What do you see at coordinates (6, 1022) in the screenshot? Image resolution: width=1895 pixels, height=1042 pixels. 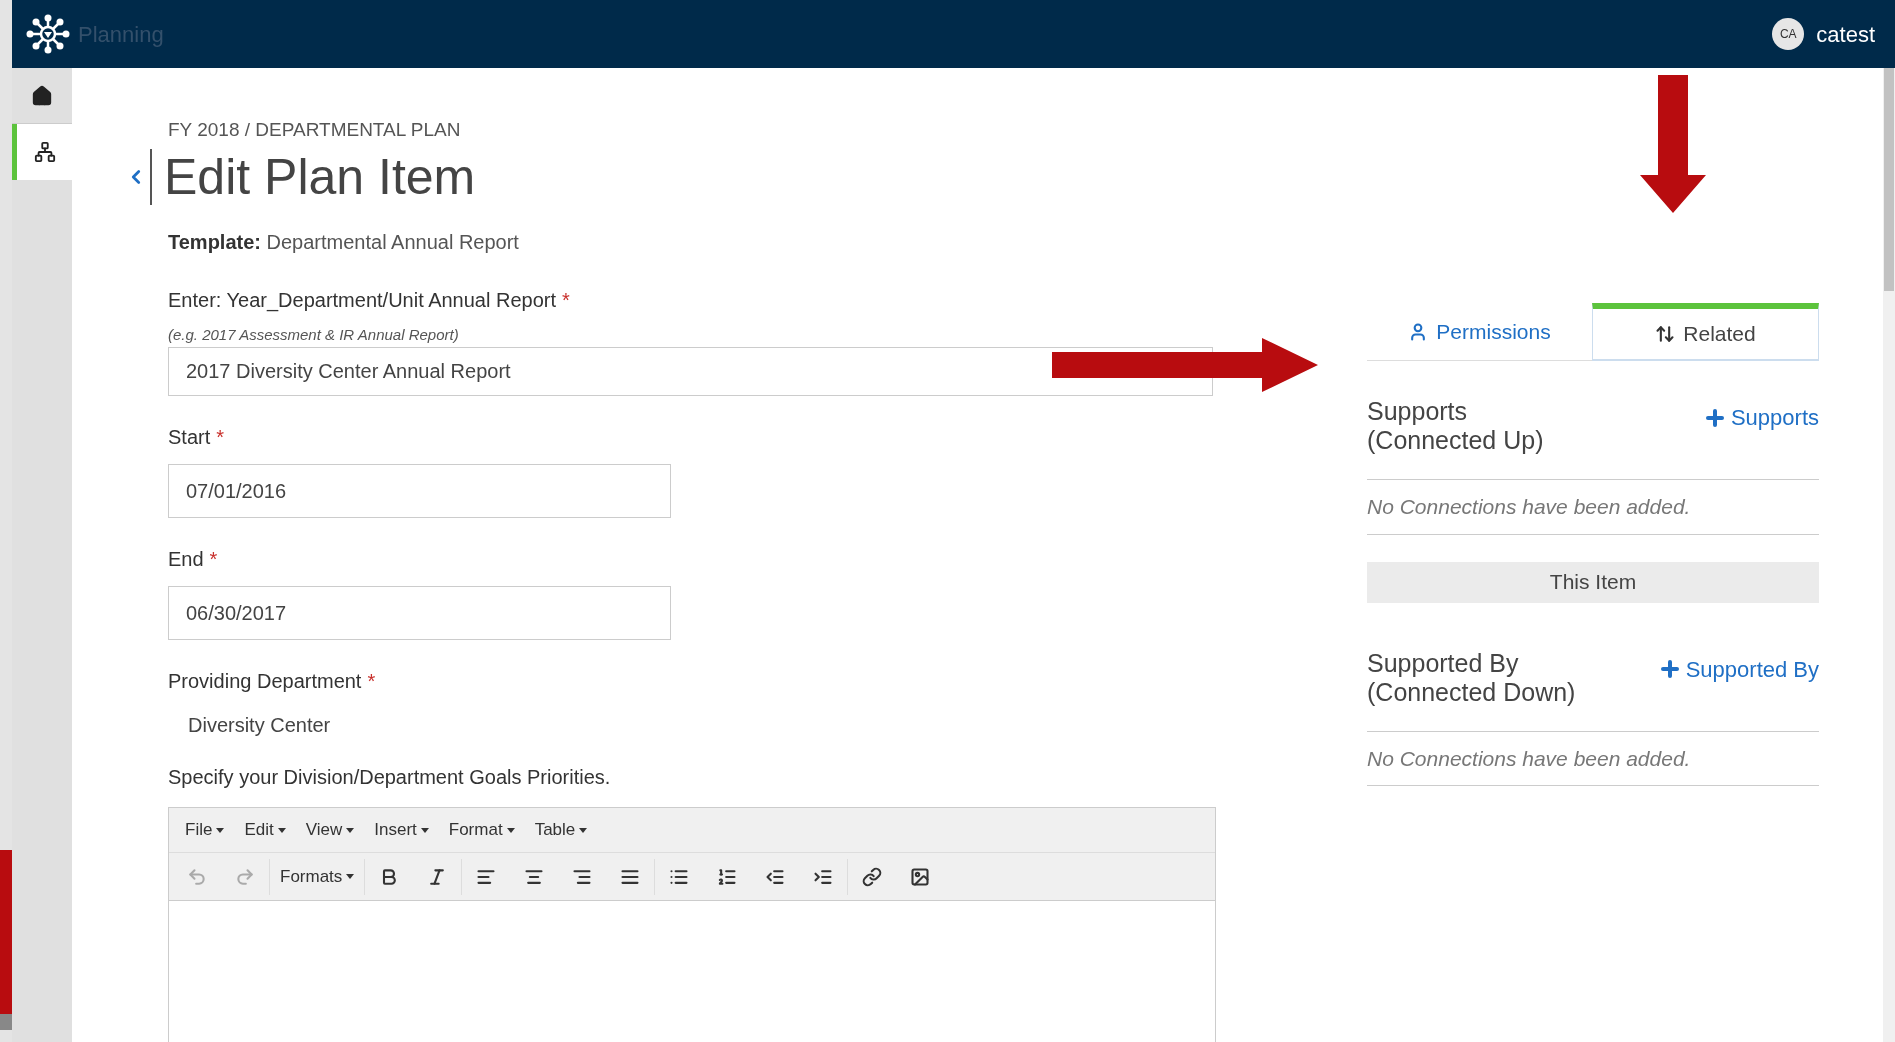 I see `edge-block` at bounding box center [6, 1022].